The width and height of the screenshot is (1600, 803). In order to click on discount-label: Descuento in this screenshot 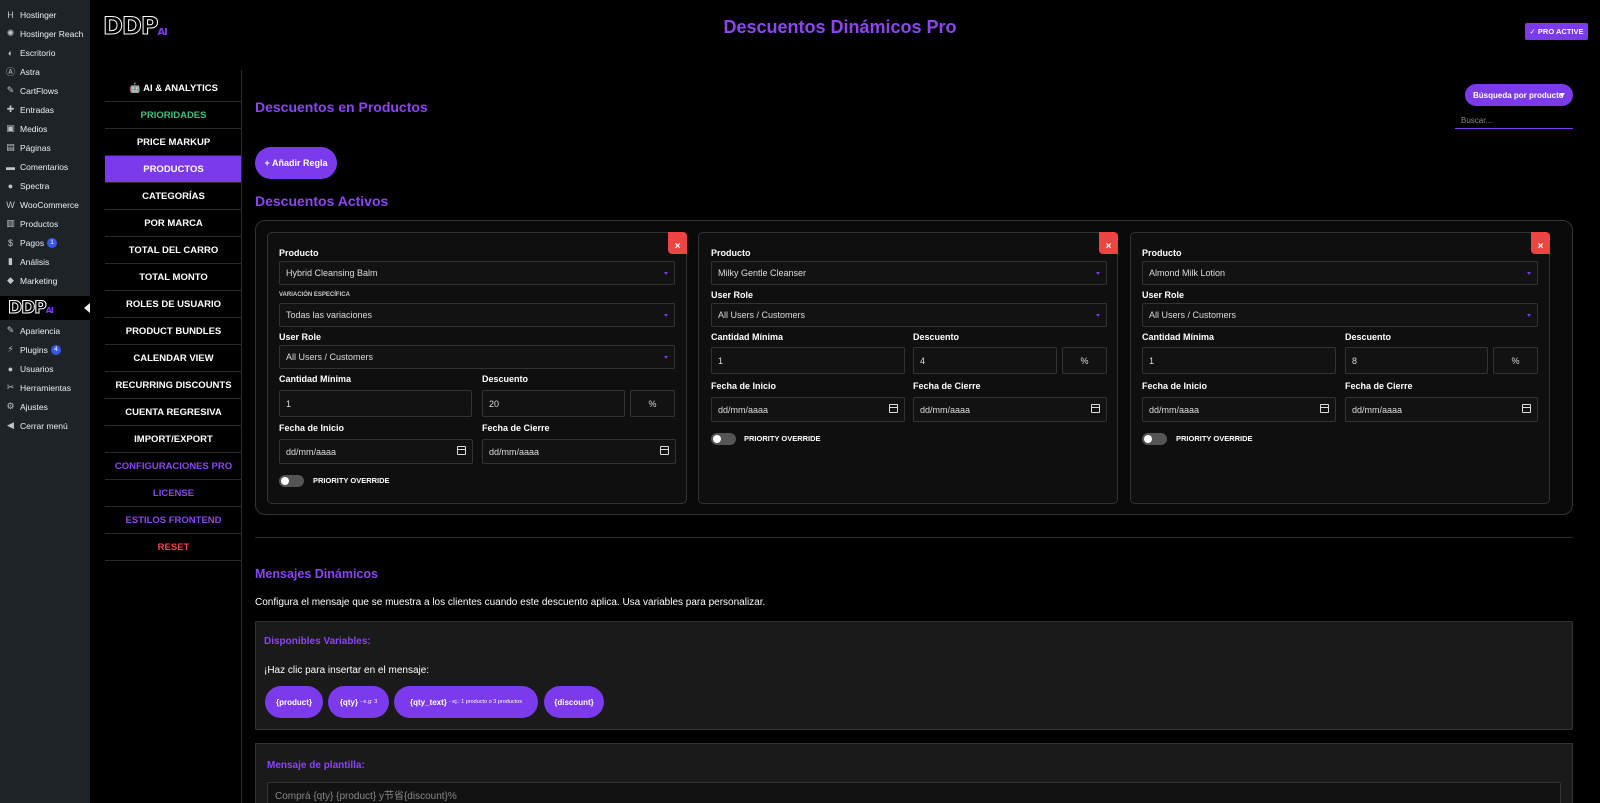, I will do `click(1368, 337)`.